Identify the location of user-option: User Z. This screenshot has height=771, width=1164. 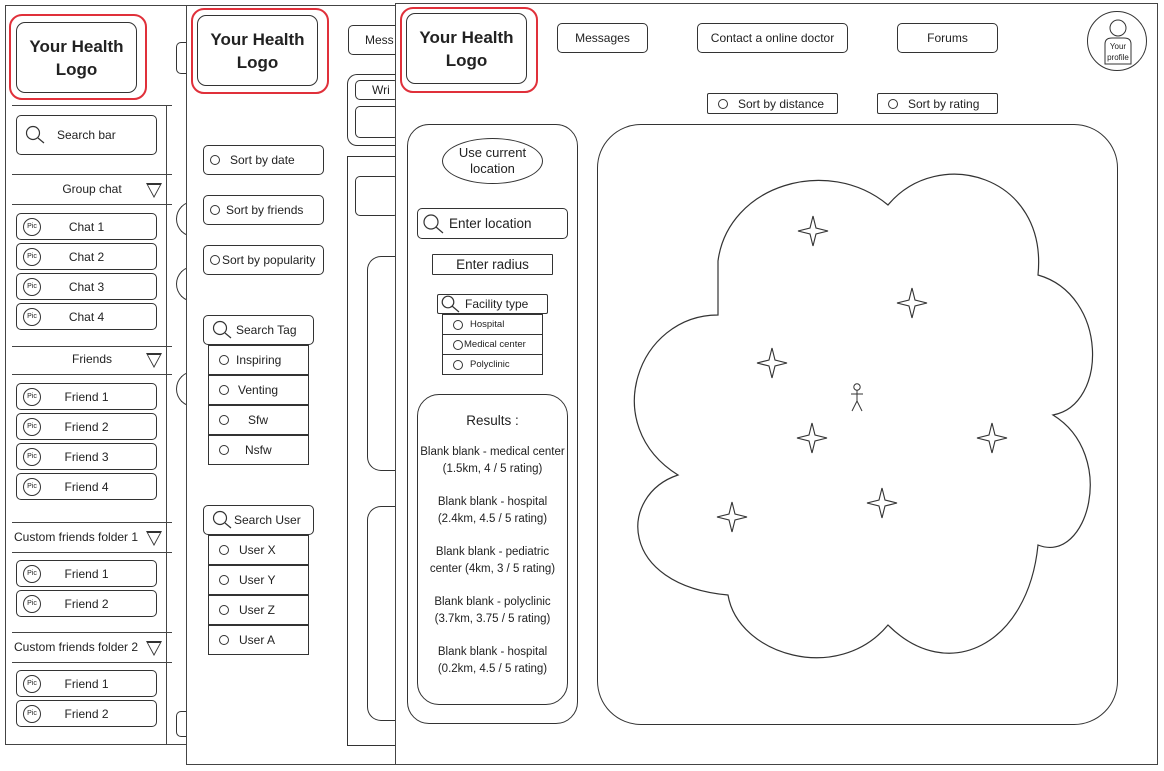
(258, 610).